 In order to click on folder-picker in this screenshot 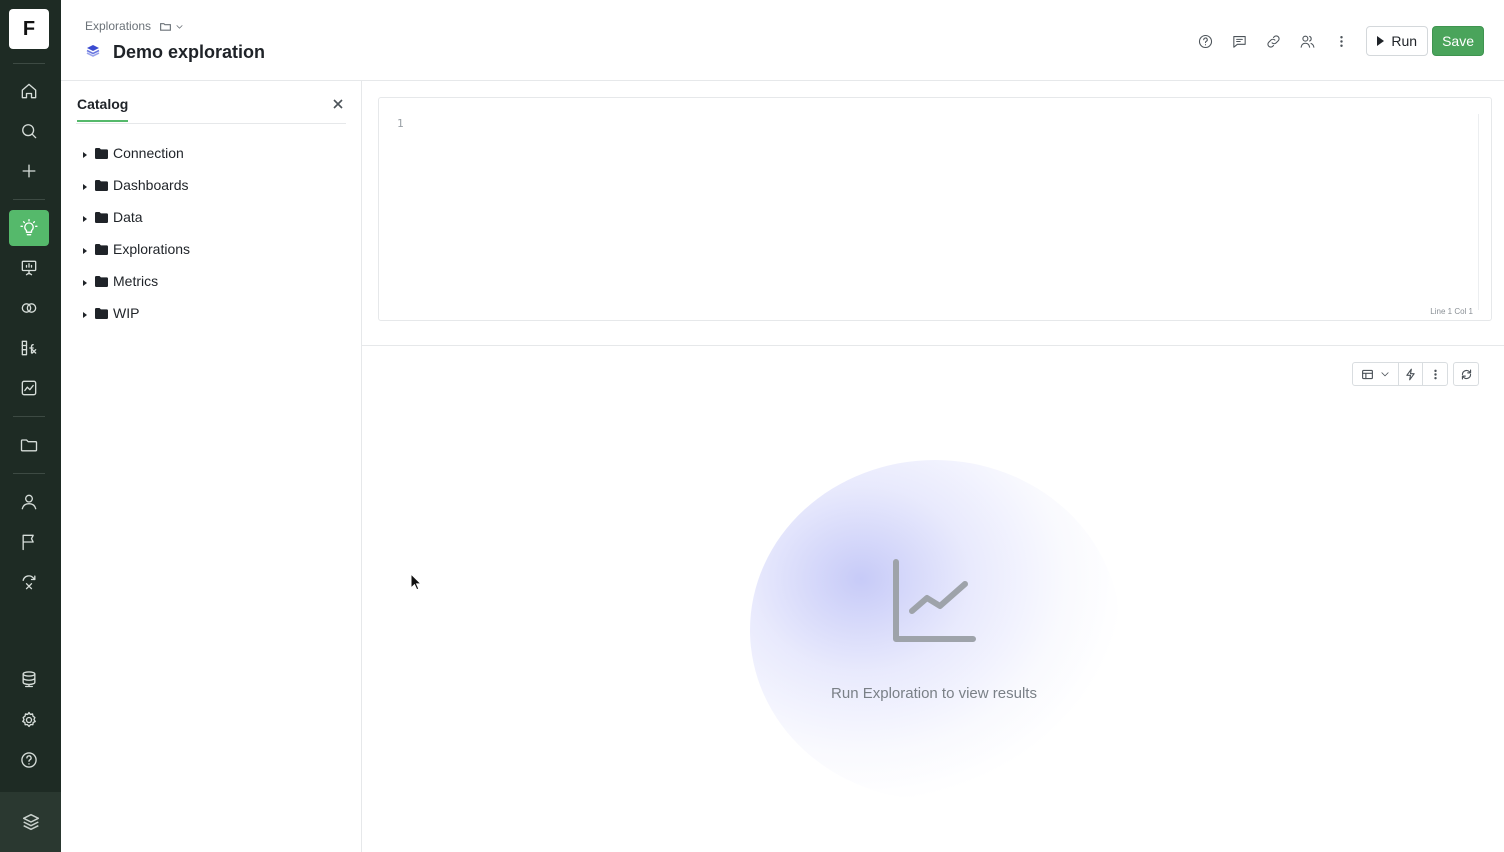, I will do `click(171, 26)`.